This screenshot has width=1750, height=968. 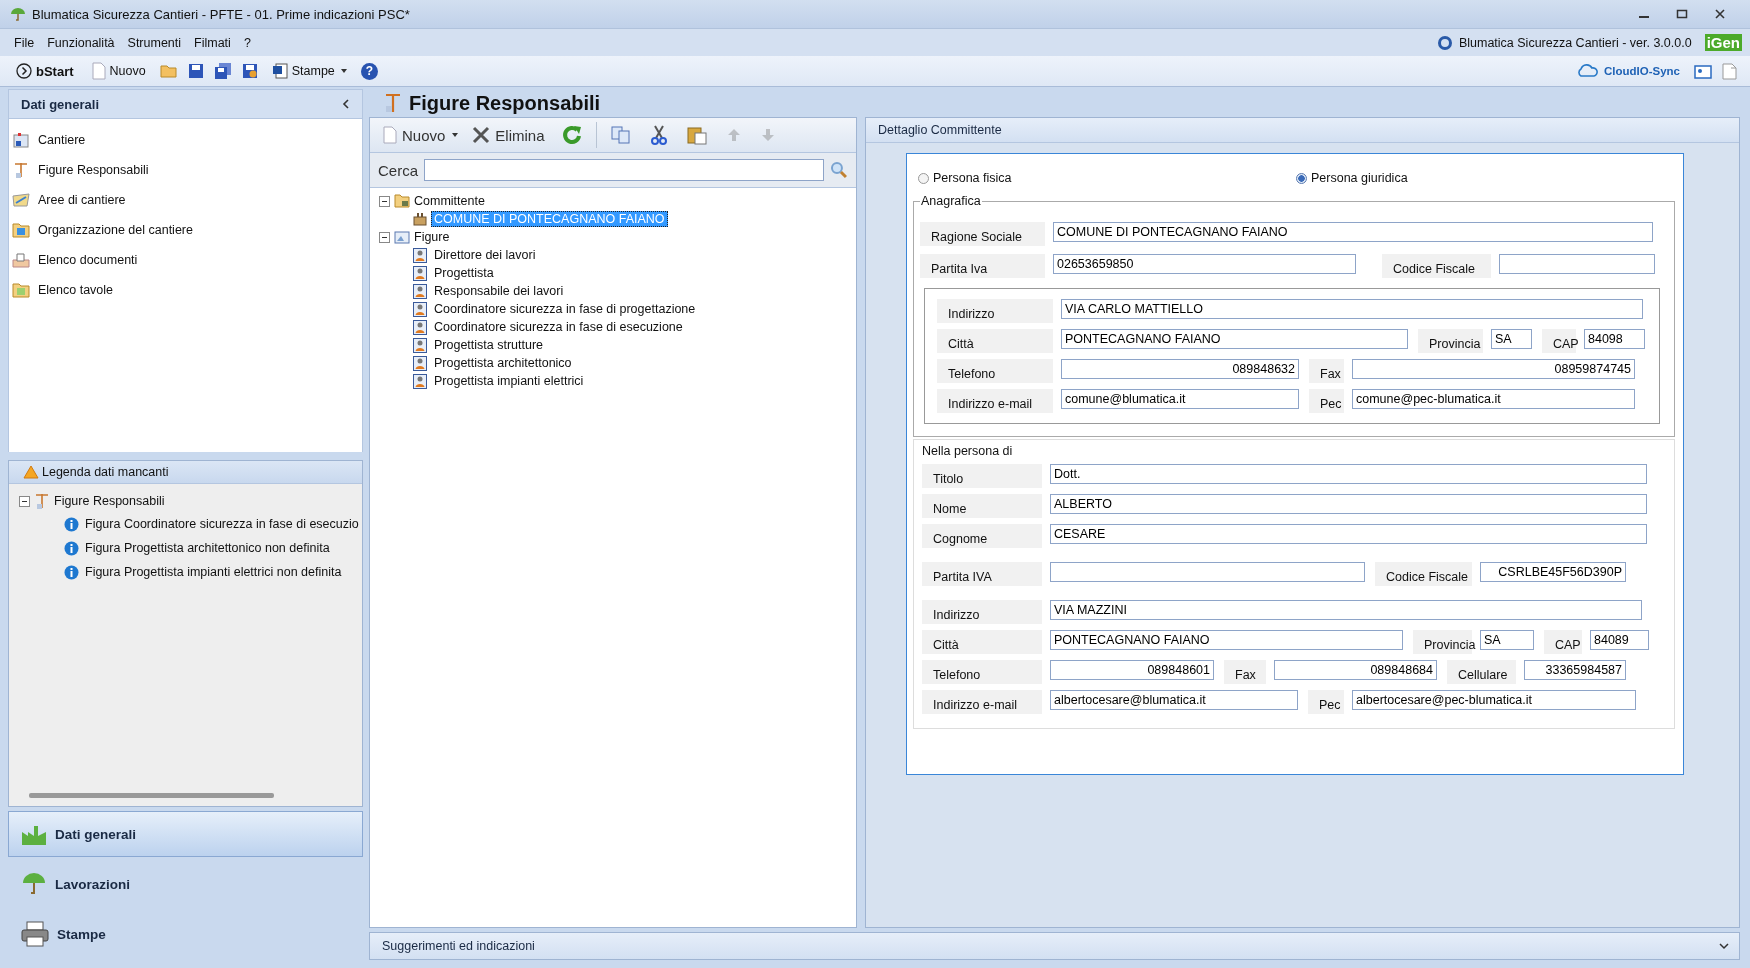 I want to click on refresh-icon, so click(x=571, y=135).